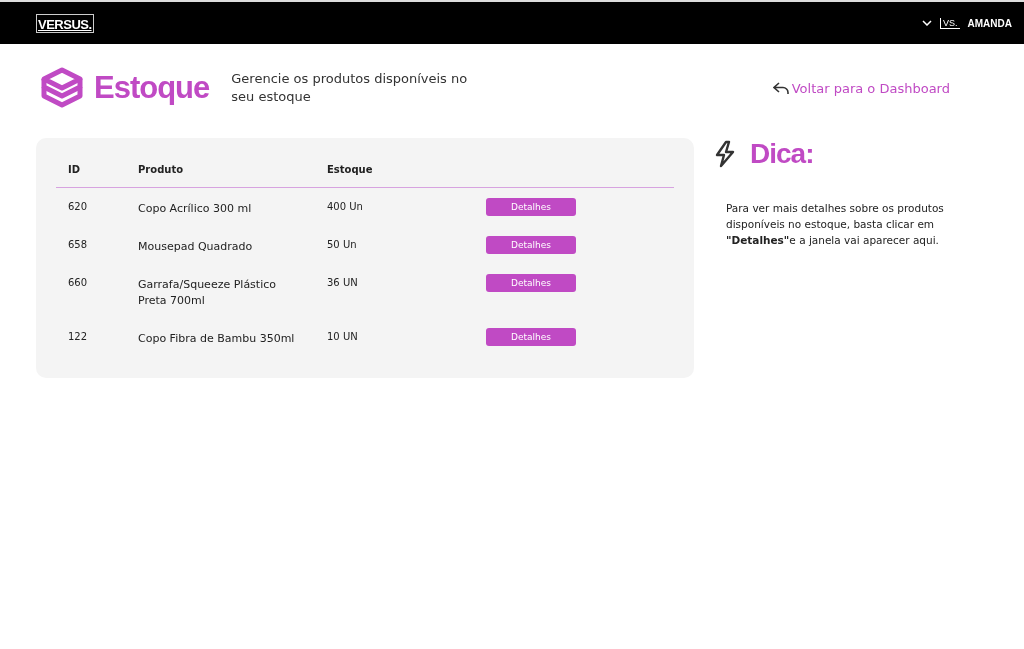  Describe the element at coordinates (927, 23) in the screenshot. I see `chevron-down-icon` at that location.